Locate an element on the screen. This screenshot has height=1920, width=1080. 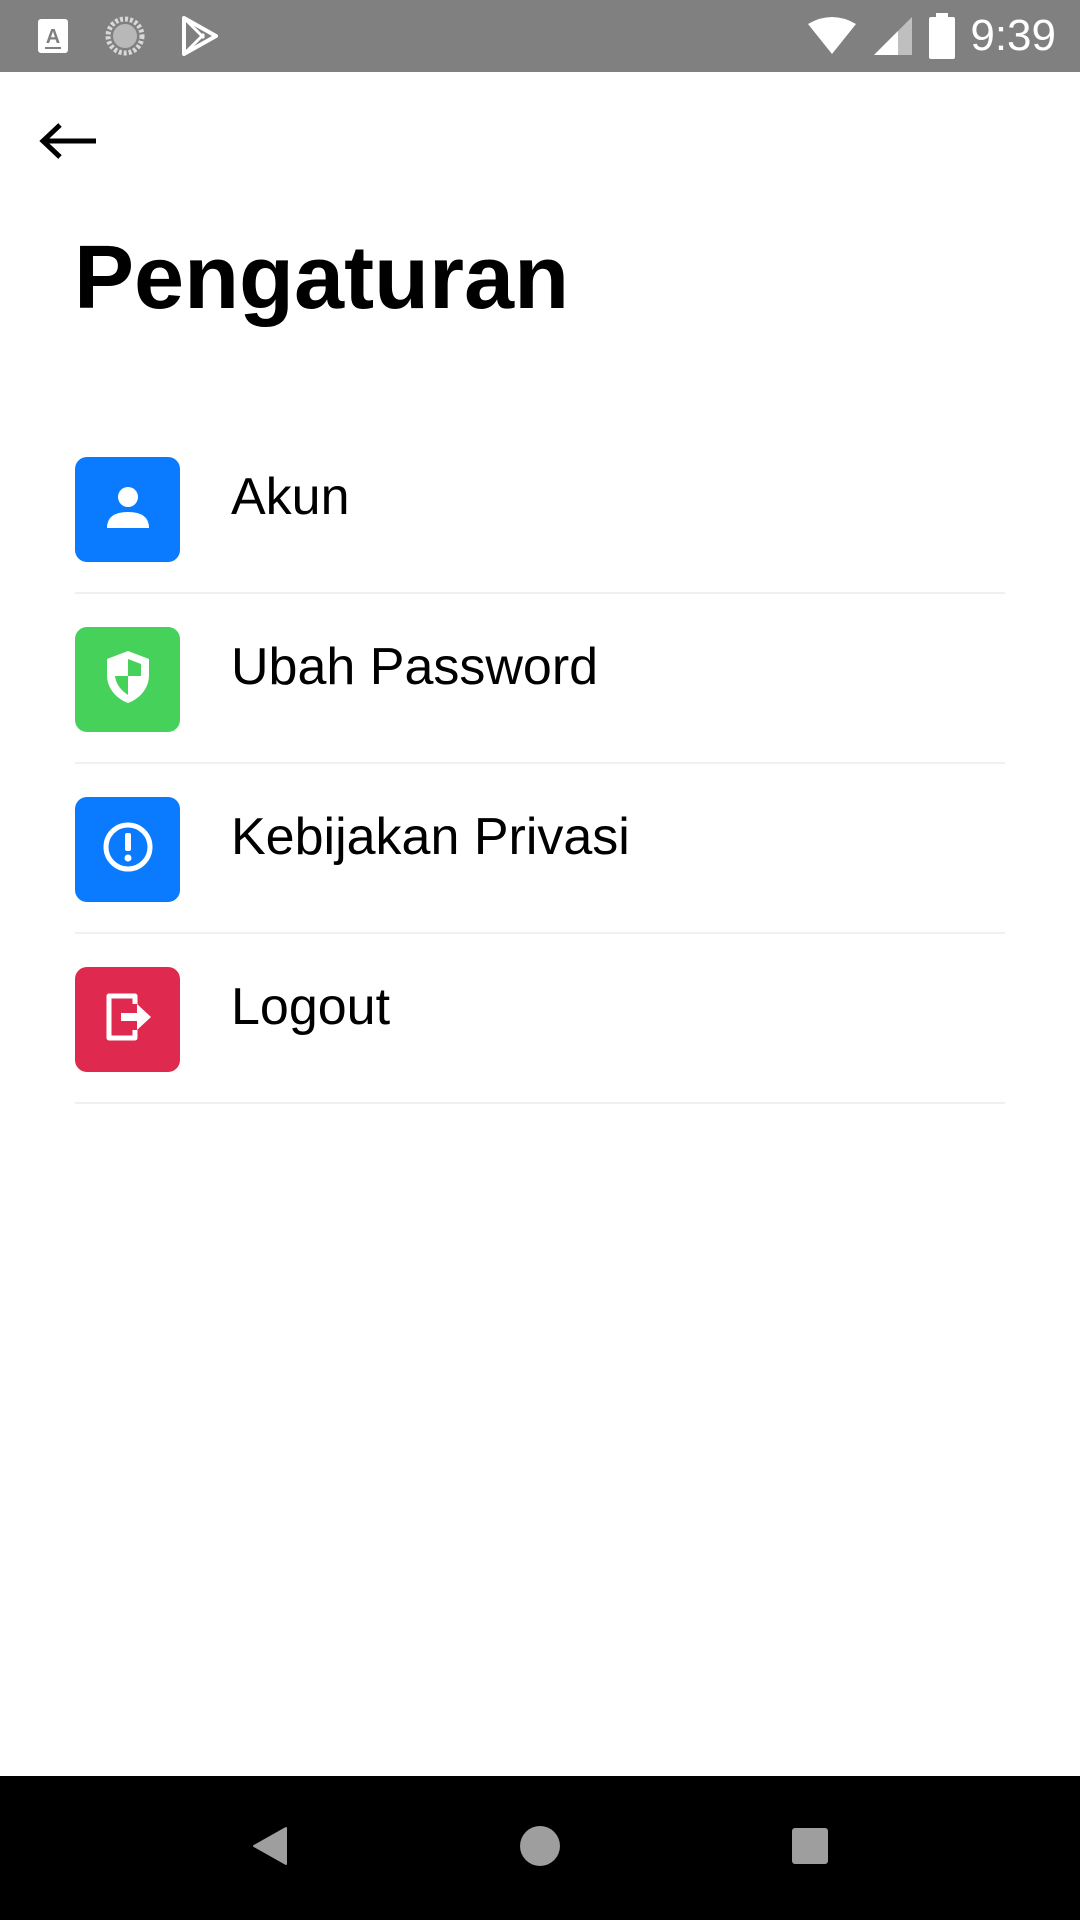
loading-circle-icon is located at coordinates (125, 36).